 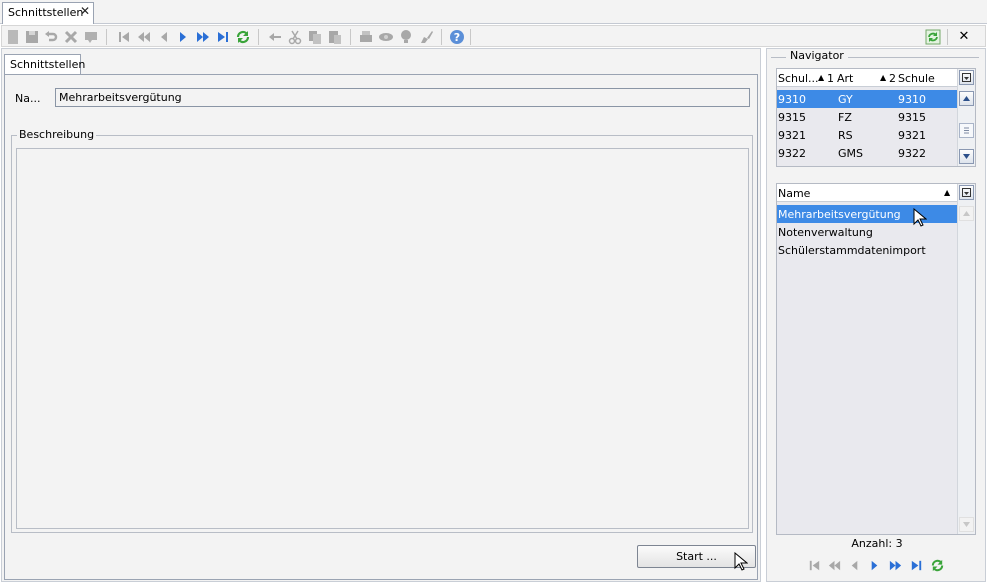 I want to click on navigator-grid-header: Schul... ▲ 1 Art ▲ 2 Schule, so click(x=867, y=78).